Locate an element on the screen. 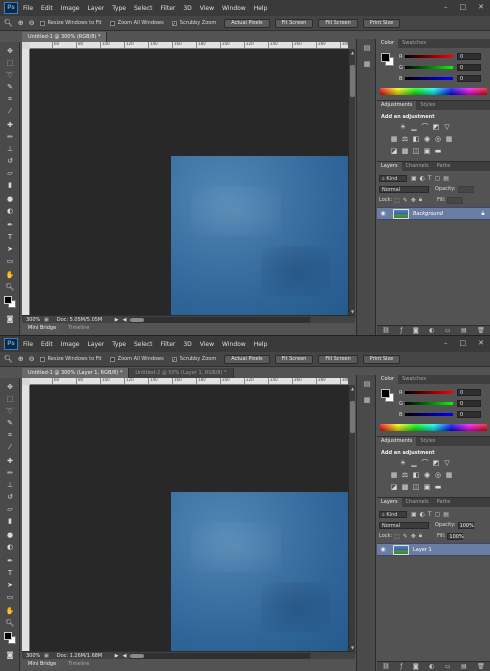 The width and height of the screenshot is (490, 671). tab-paths: Paths is located at coordinates (444, 502).